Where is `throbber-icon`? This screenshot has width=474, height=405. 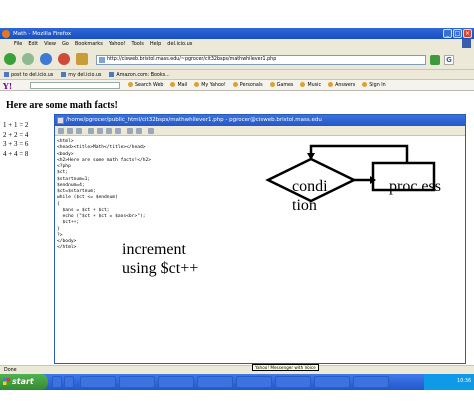 throbber-icon is located at coordinates (466, 43).